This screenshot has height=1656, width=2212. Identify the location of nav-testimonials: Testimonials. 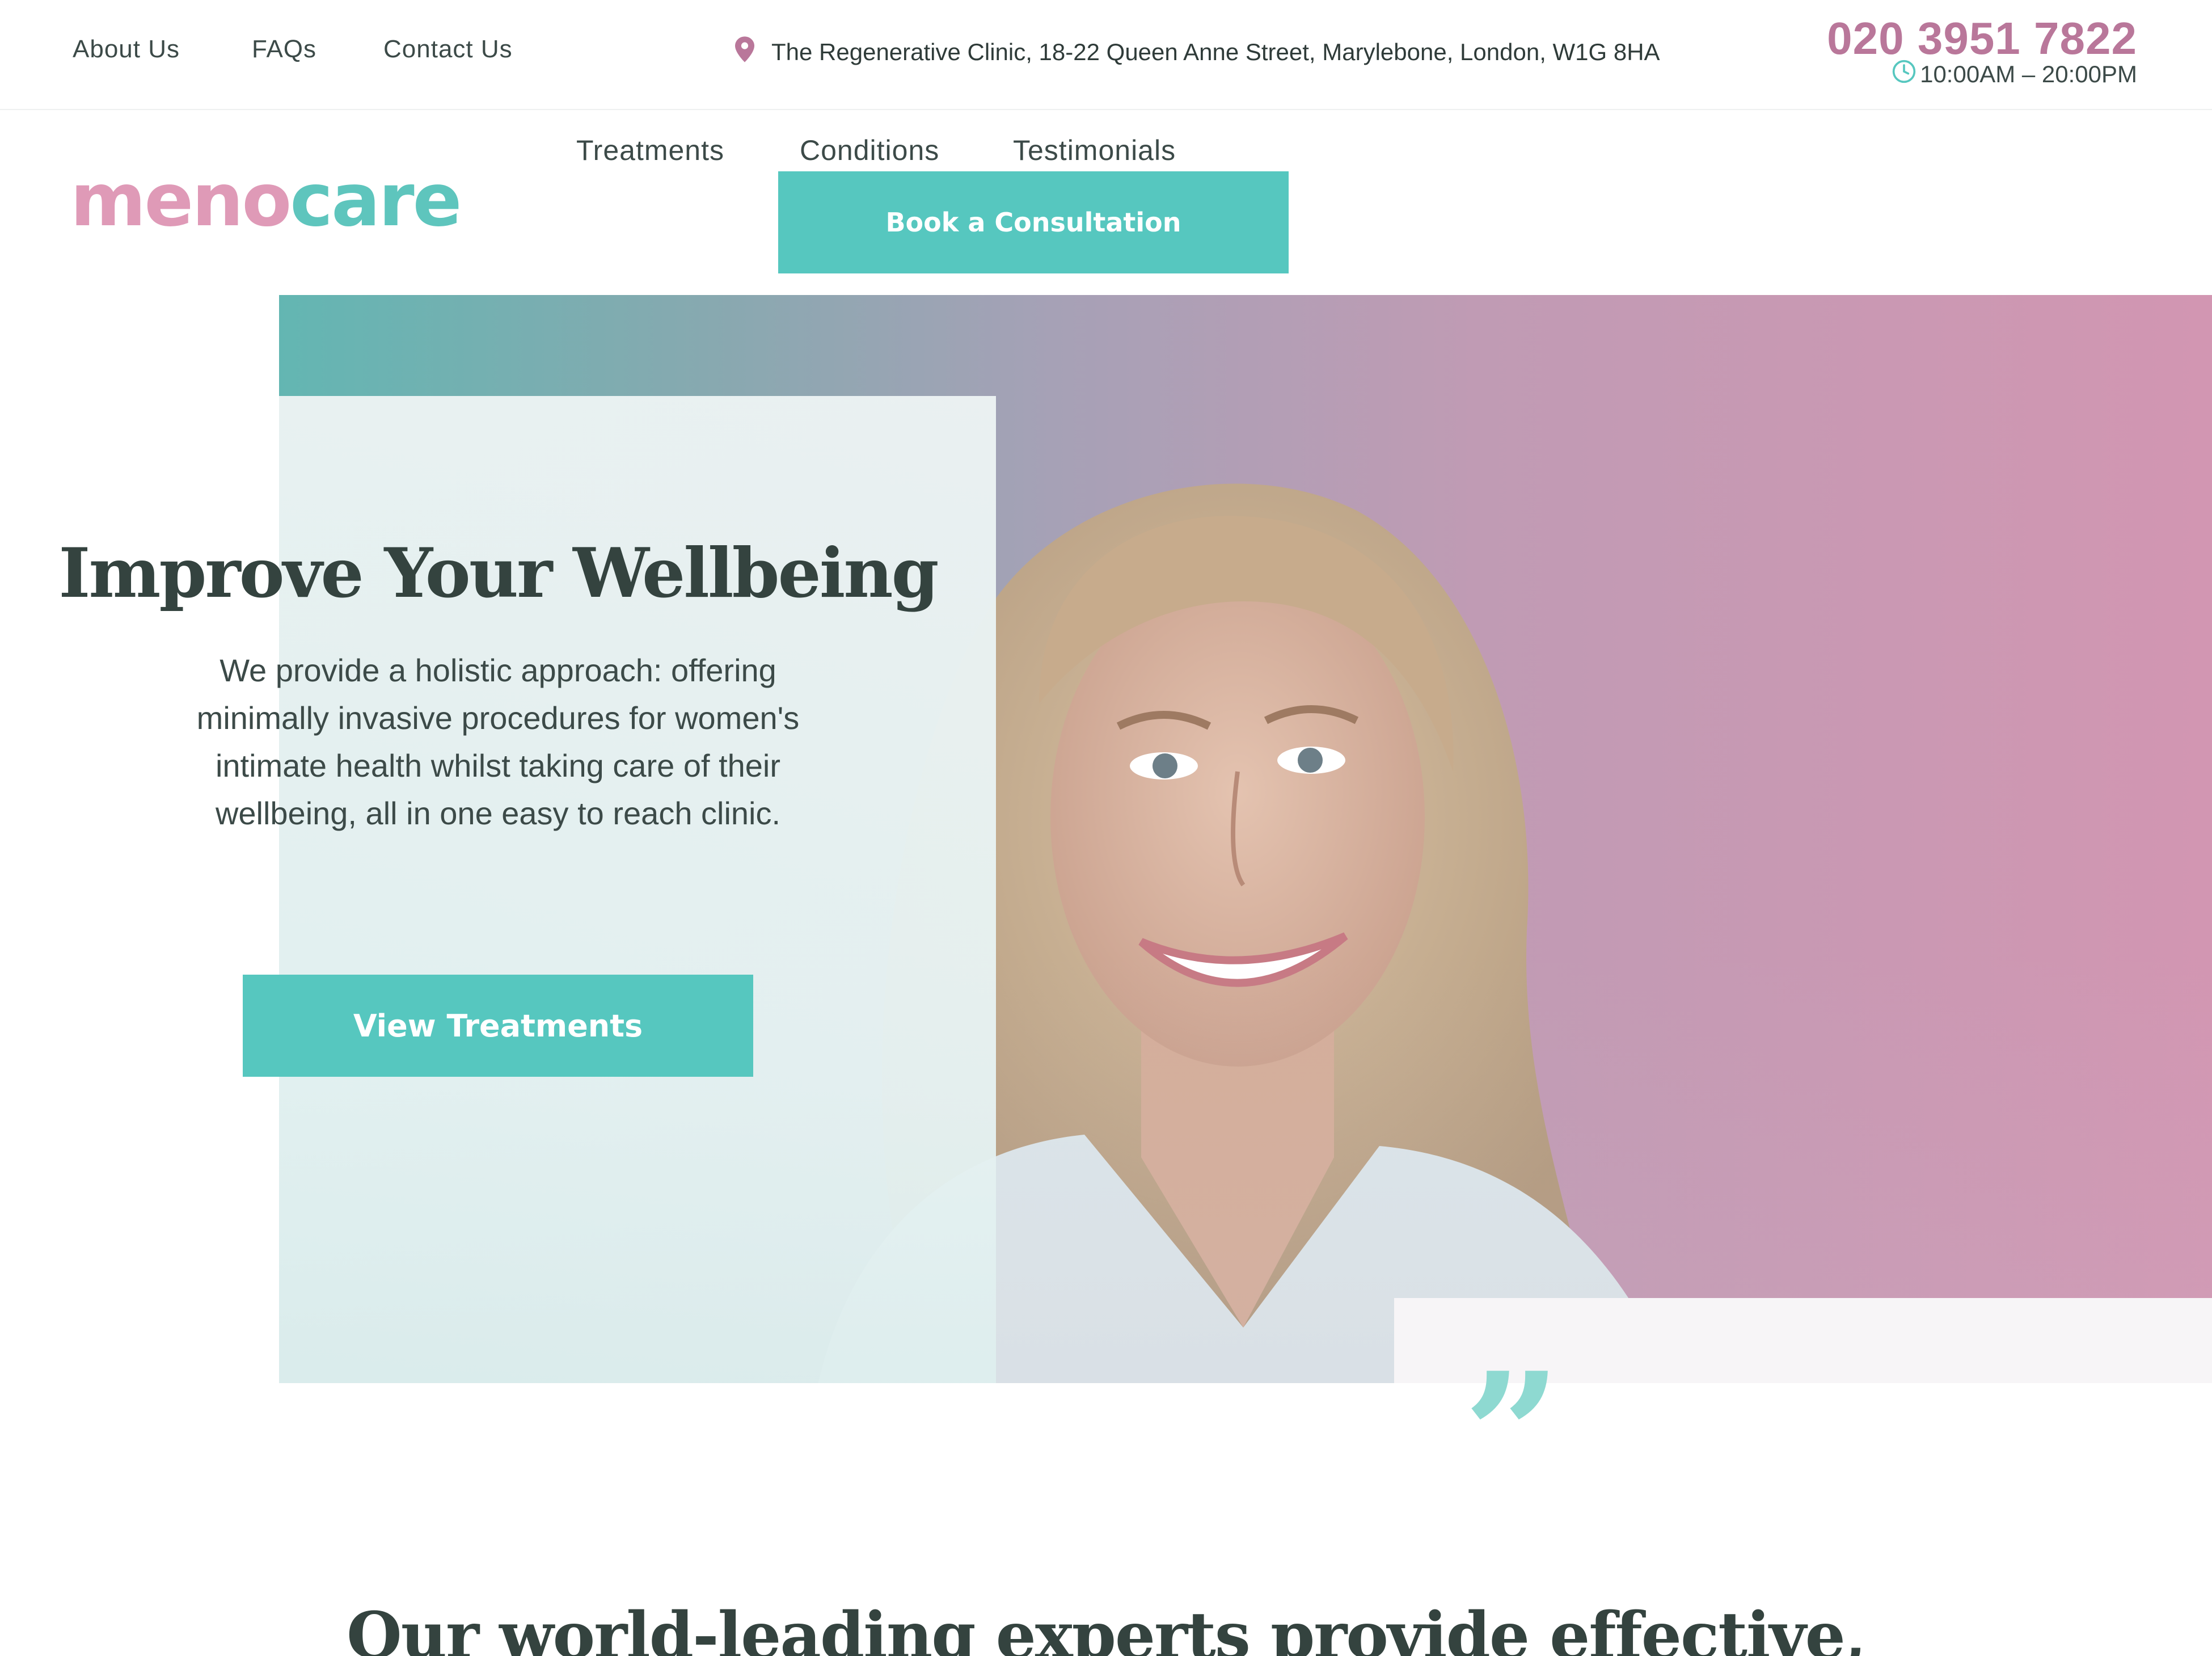
(1094, 150).